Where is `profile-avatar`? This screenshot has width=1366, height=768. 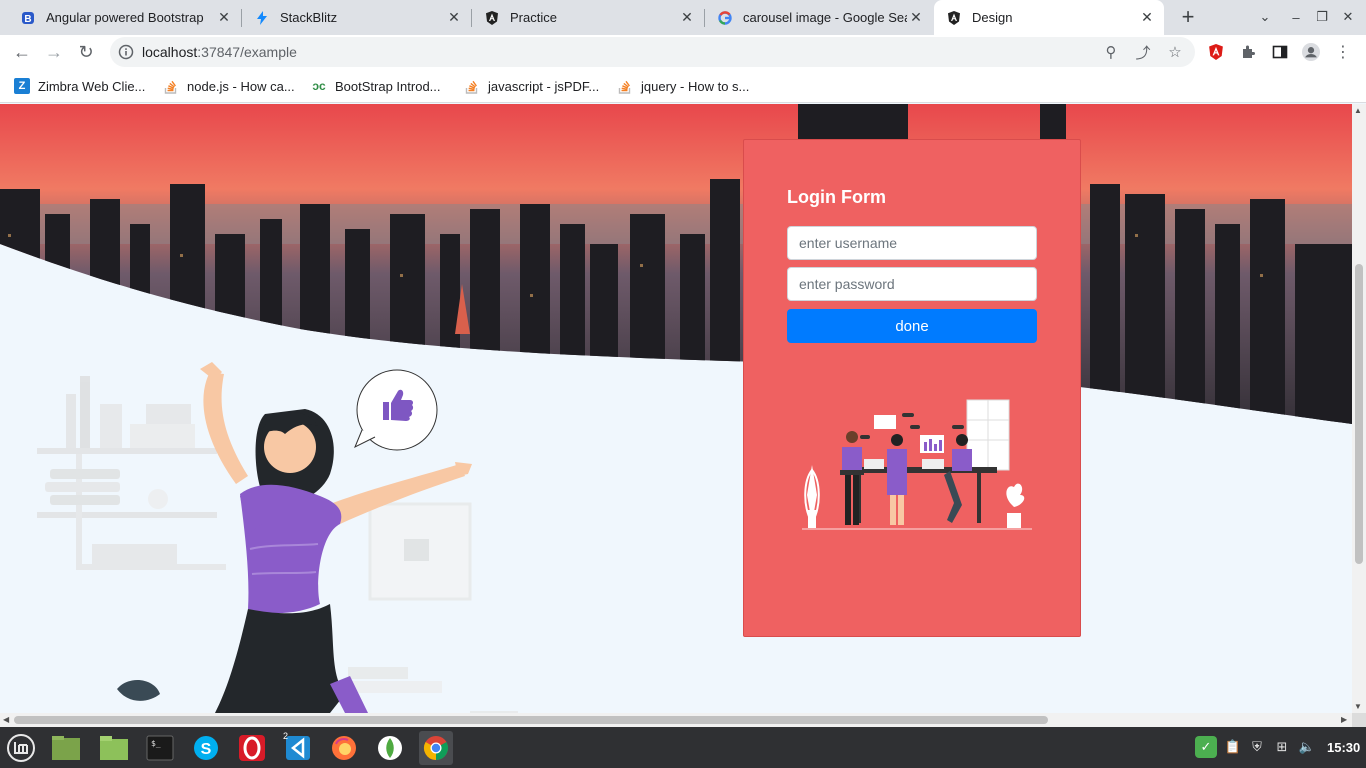
profile-avatar is located at coordinates (1311, 52).